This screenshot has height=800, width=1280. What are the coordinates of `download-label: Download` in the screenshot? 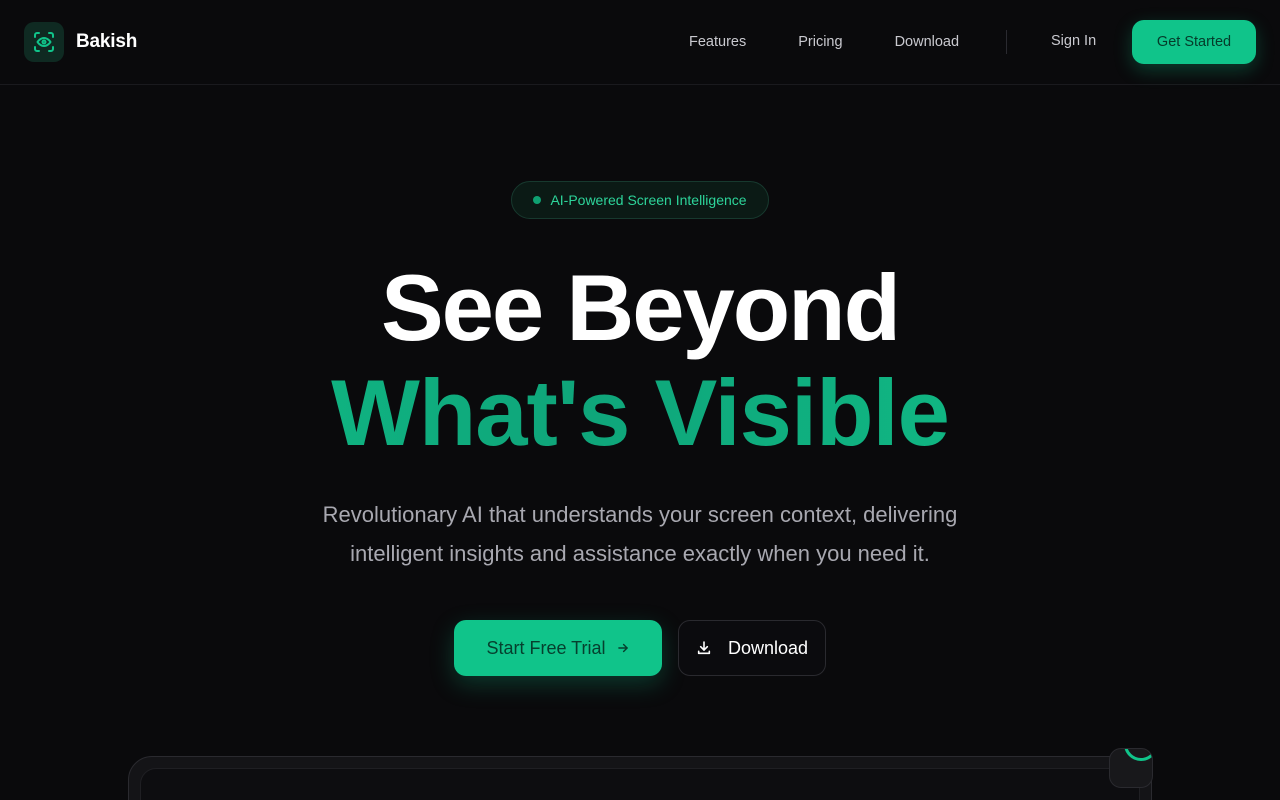 It's located at (768, 647).